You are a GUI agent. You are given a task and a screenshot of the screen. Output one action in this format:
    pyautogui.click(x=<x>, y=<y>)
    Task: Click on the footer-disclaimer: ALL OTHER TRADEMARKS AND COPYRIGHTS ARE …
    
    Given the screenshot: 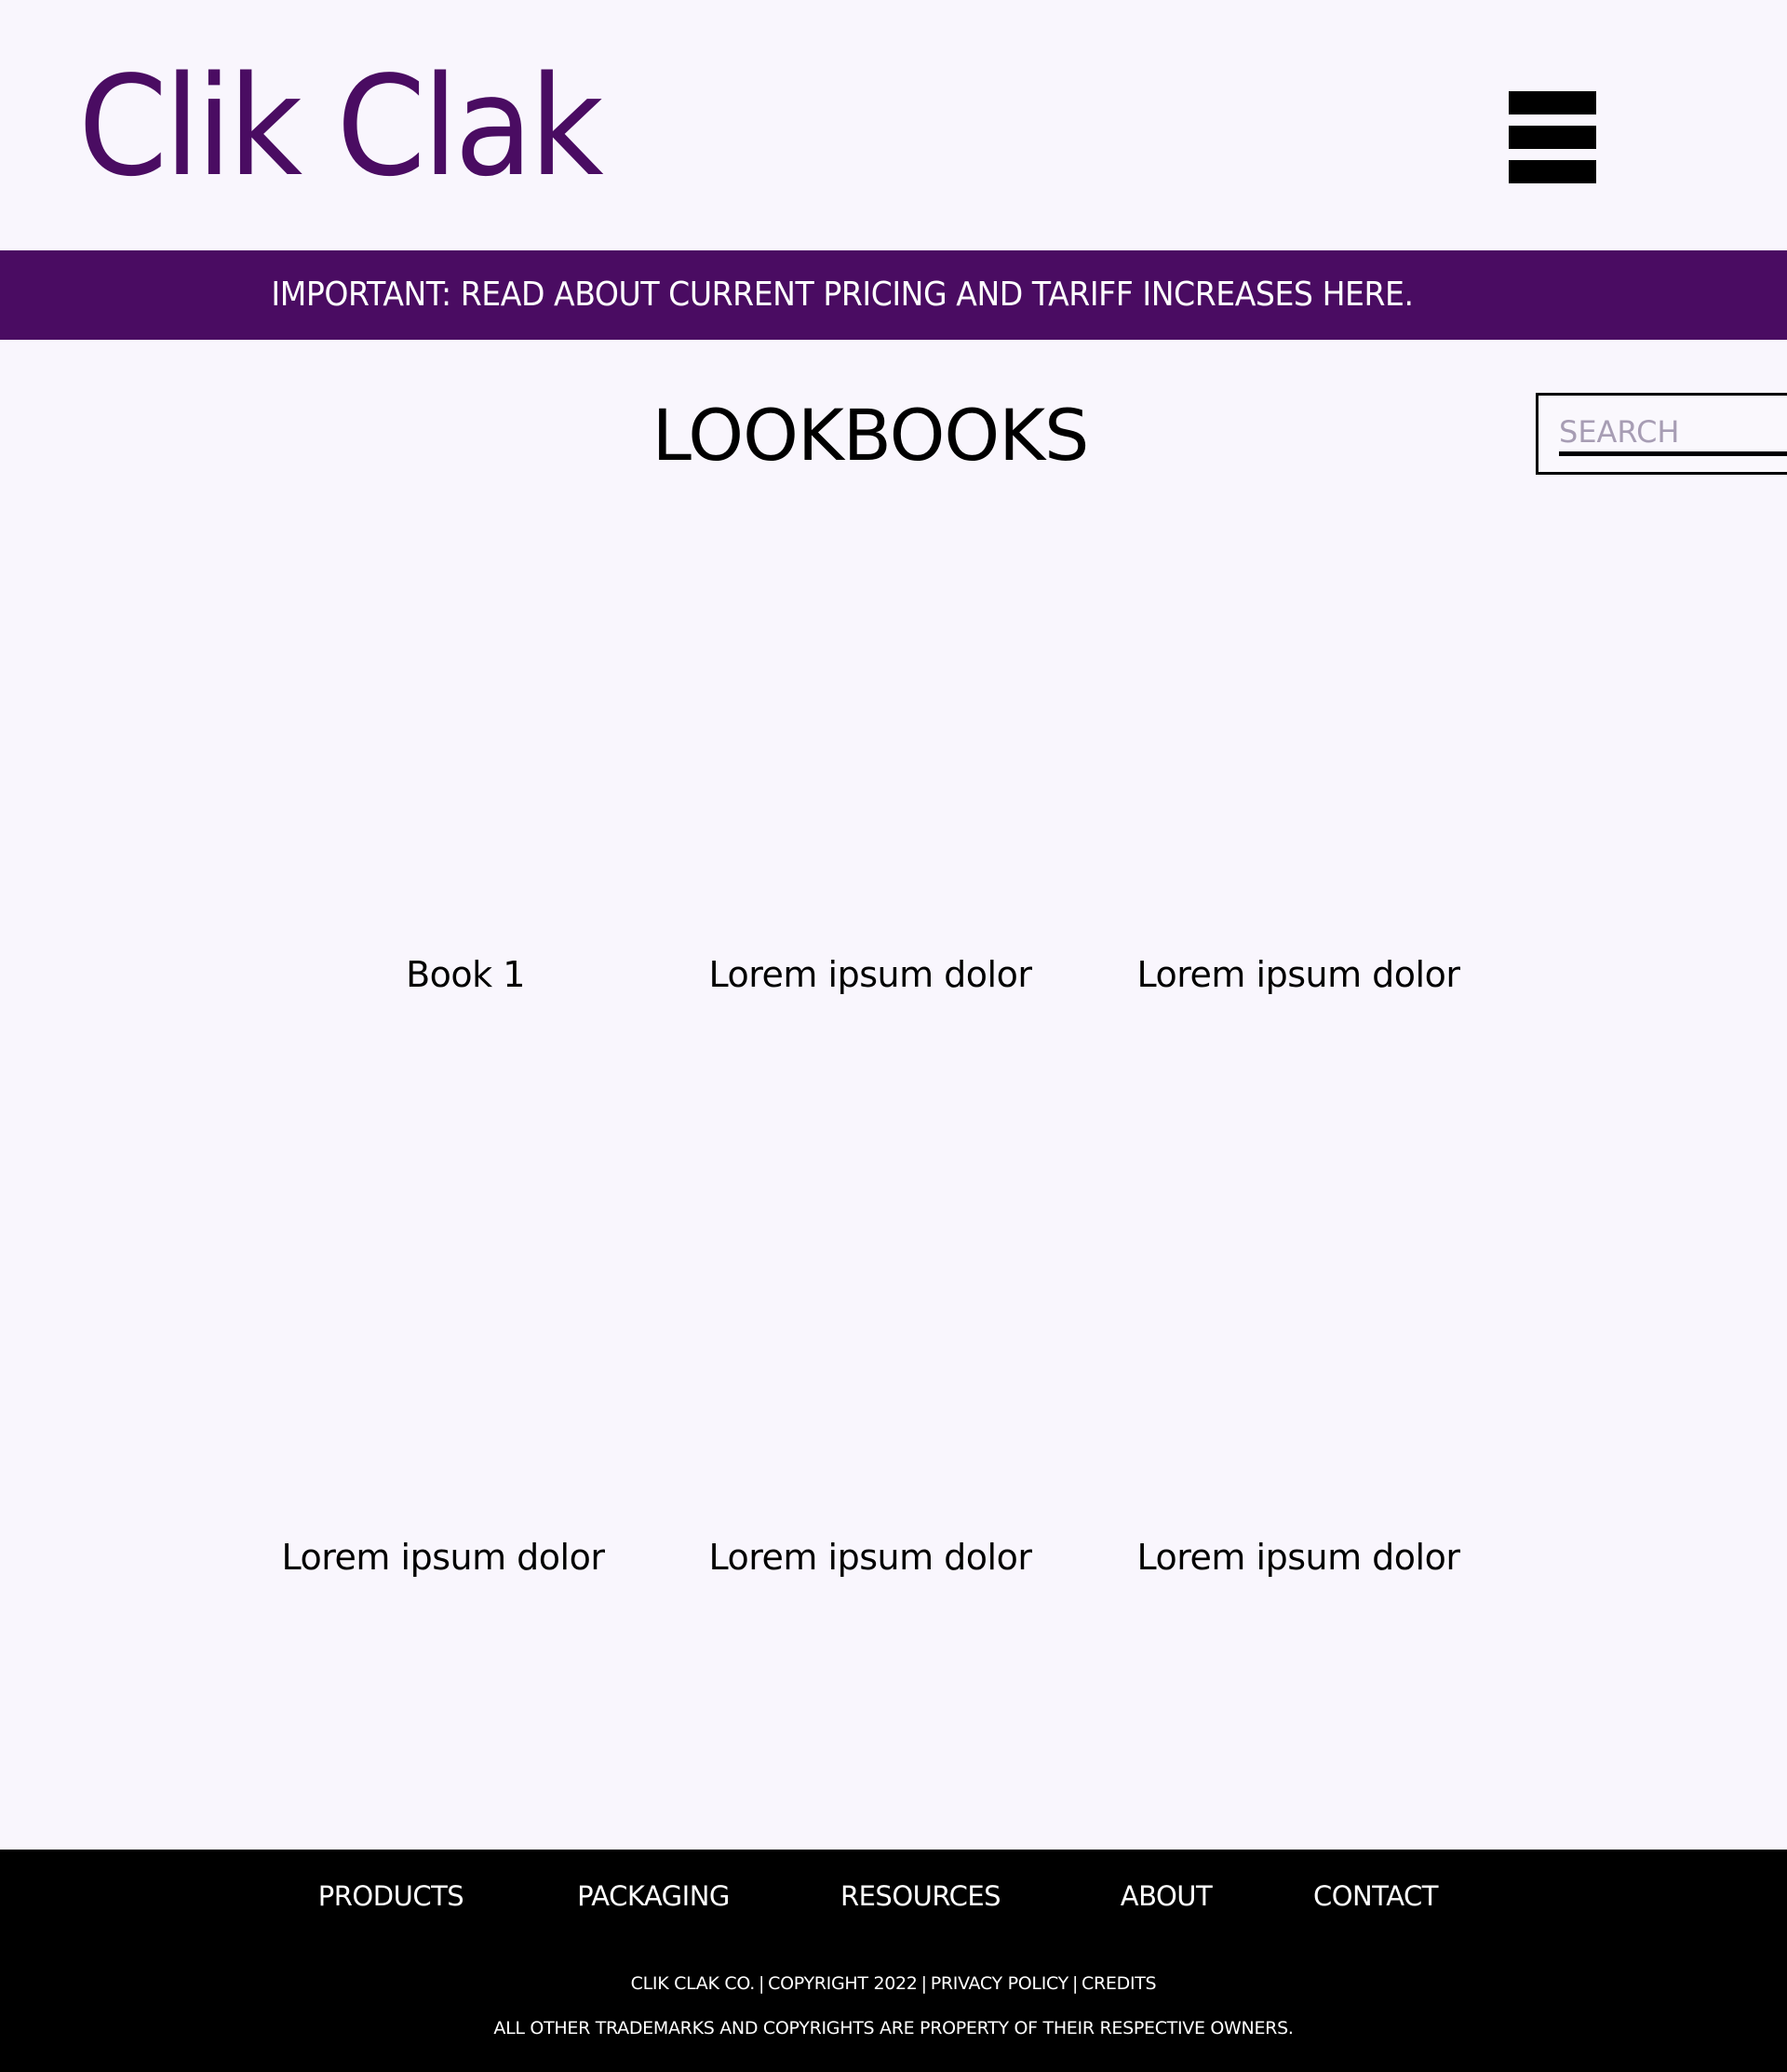 What is the action you would take?
    pyautogui.click(x=893, y=2028)
    